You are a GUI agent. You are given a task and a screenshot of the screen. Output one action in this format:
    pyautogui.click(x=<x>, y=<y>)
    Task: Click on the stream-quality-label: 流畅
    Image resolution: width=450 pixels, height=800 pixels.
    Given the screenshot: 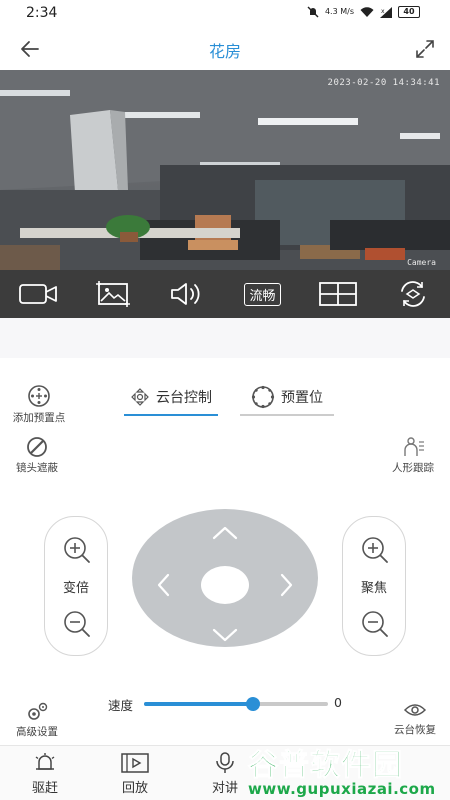 What is the action you would take?
    pyautogui.click(x=262, y=294)
    